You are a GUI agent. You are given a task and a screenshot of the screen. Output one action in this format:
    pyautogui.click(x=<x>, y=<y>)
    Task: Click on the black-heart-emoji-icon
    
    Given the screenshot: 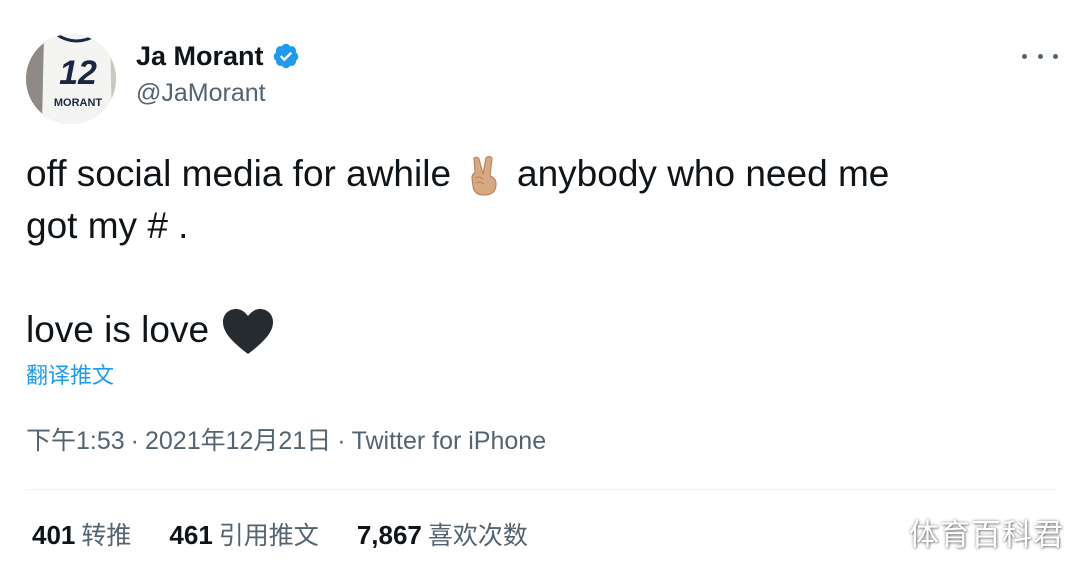 What is the action you would take?
    pyautogui.click(x=248, y=332)
    